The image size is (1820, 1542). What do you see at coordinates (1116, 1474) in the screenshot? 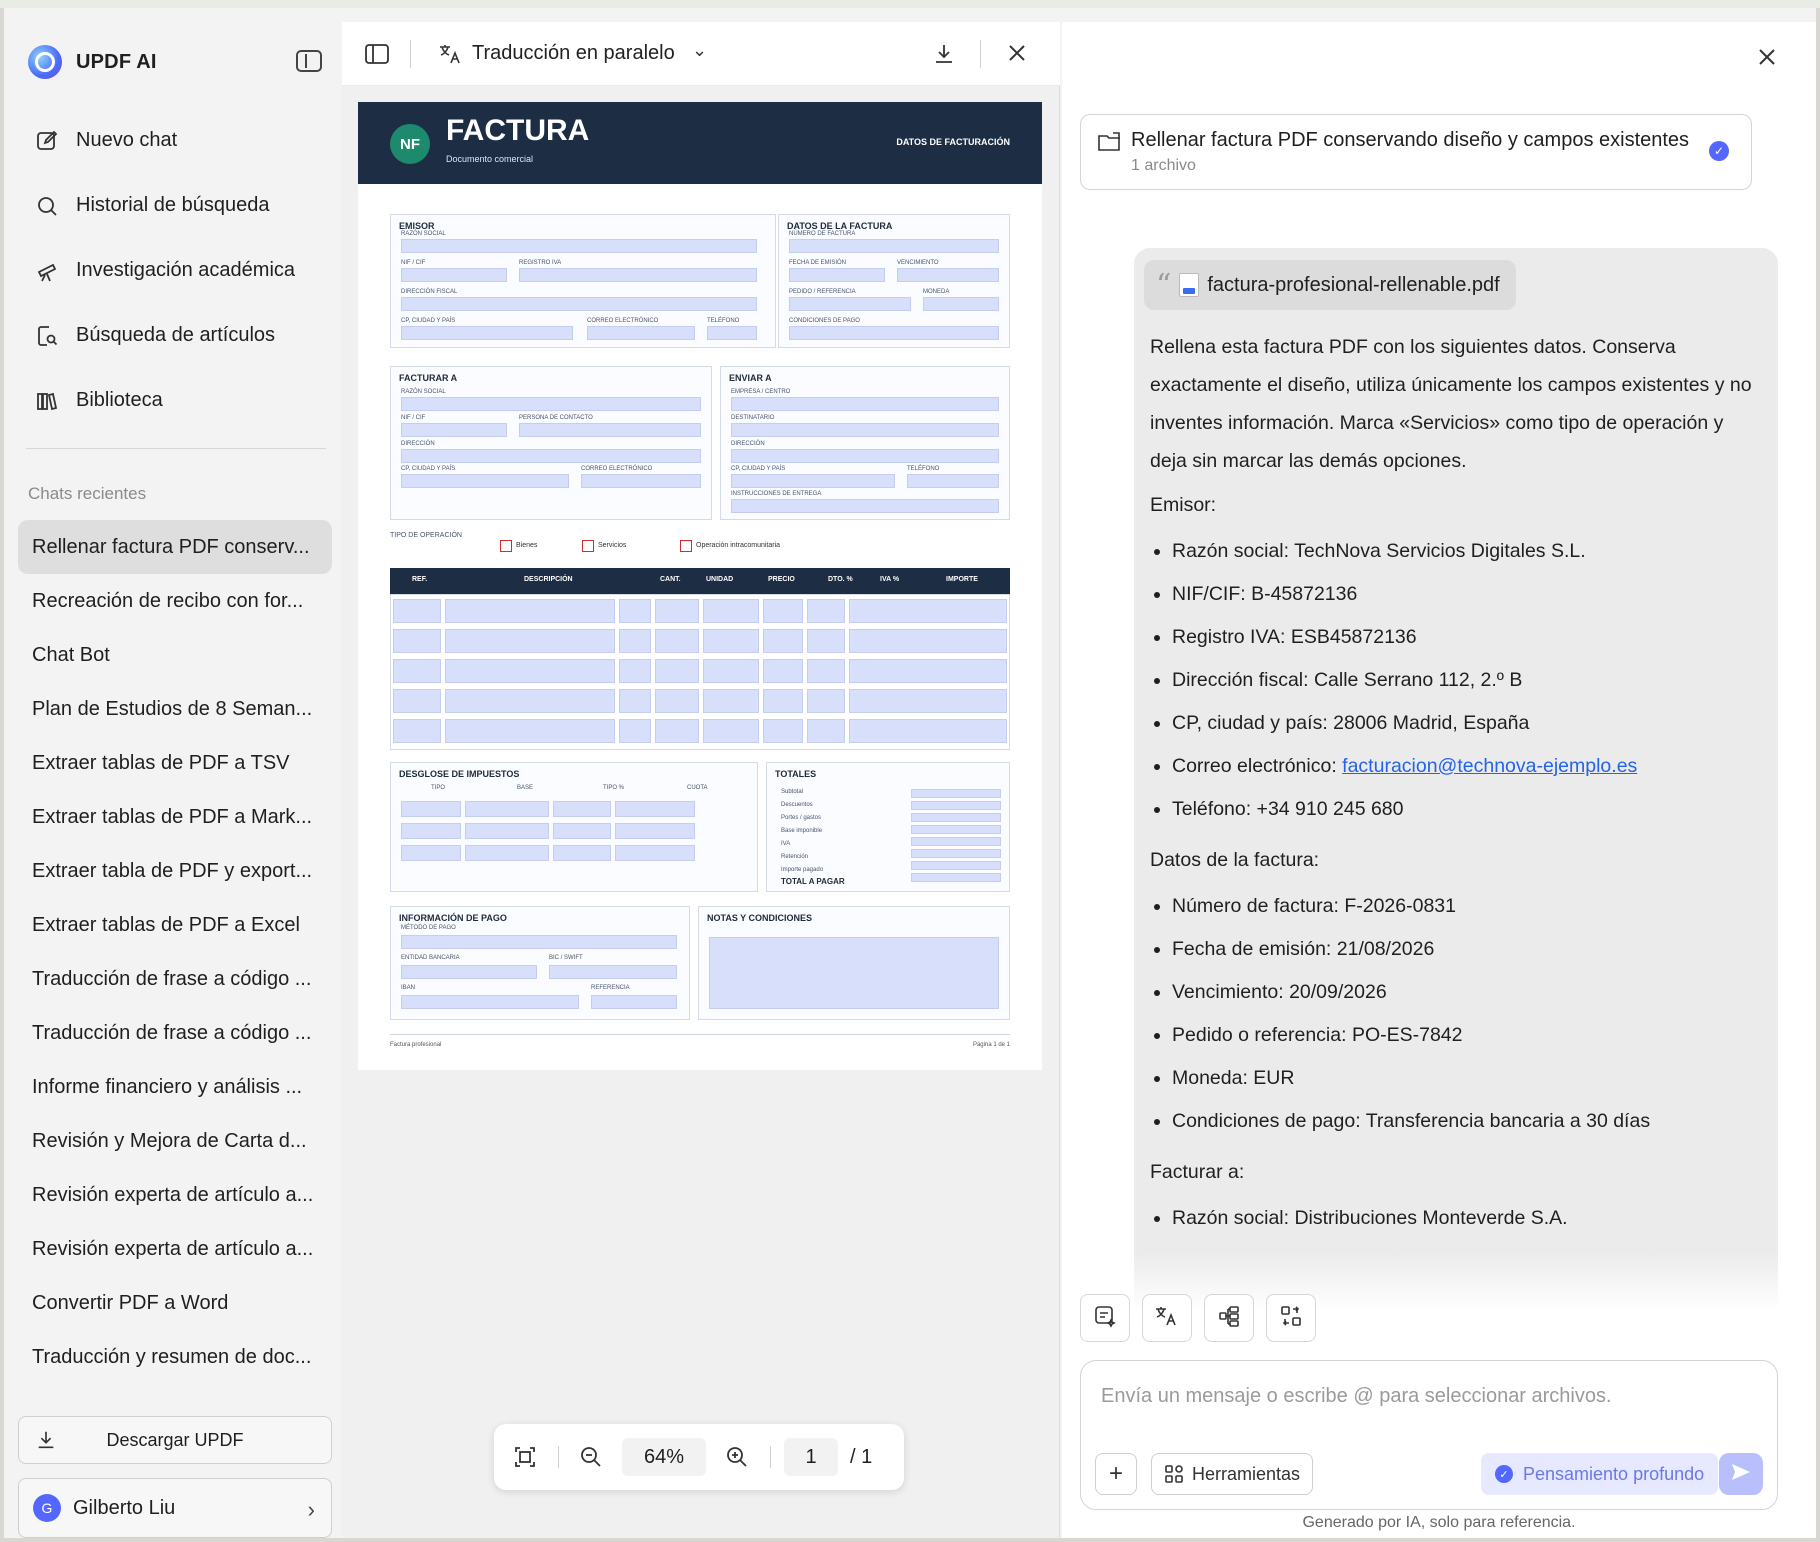
I see `add-attachment-button: +` at bounding box center [1116, 1474].